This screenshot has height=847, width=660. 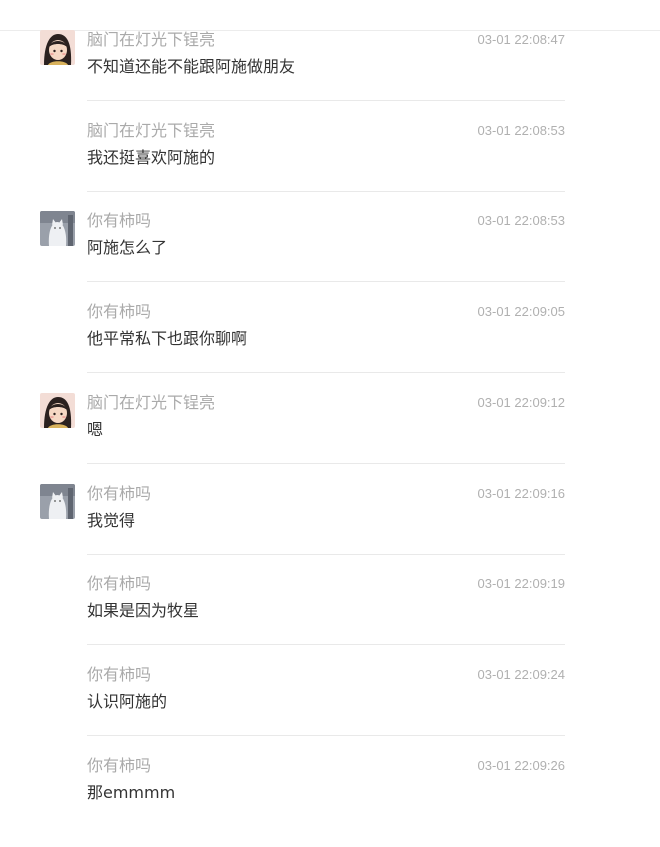 What do you see at coordinates (95, 429) in the screenshot?
I see `message-text: 嗯` at bounding box center [95, 429].